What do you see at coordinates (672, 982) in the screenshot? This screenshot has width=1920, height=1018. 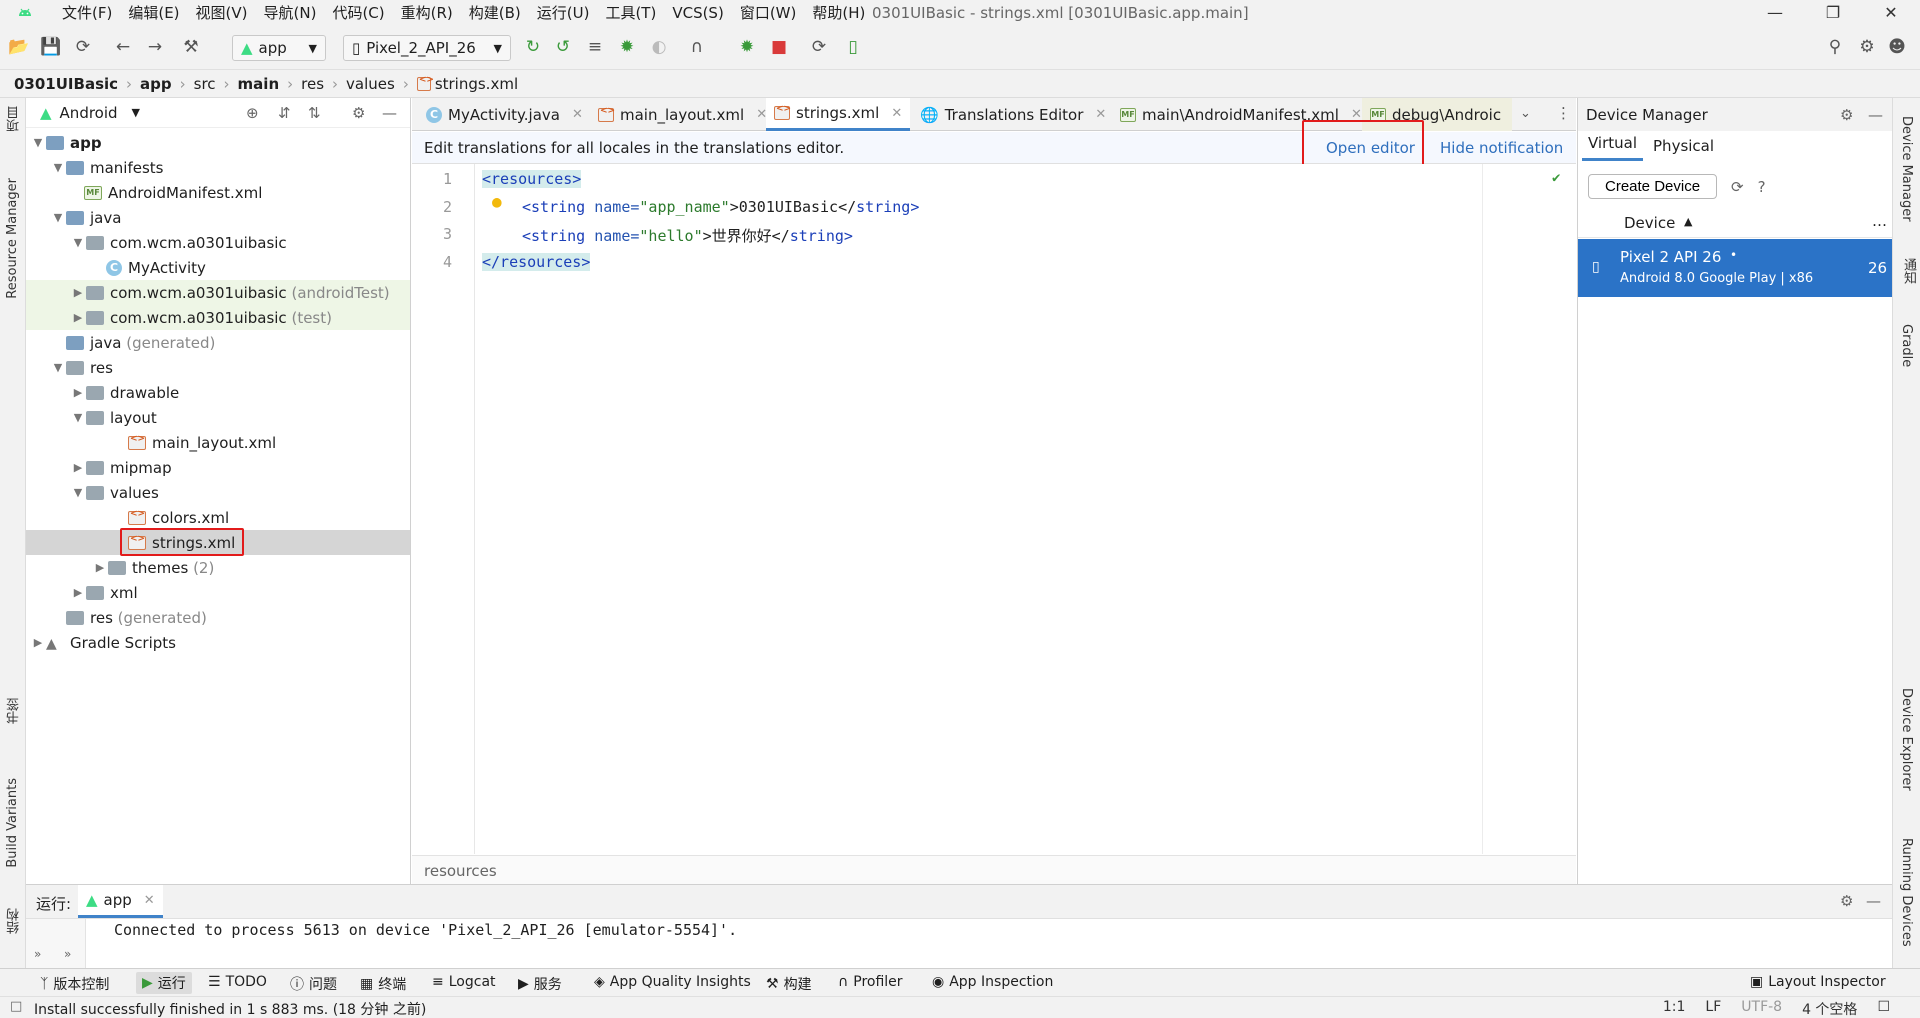 I see `tool-app-quality-insights: ◈ App Quality Insights` at bounding box center [672, 982].